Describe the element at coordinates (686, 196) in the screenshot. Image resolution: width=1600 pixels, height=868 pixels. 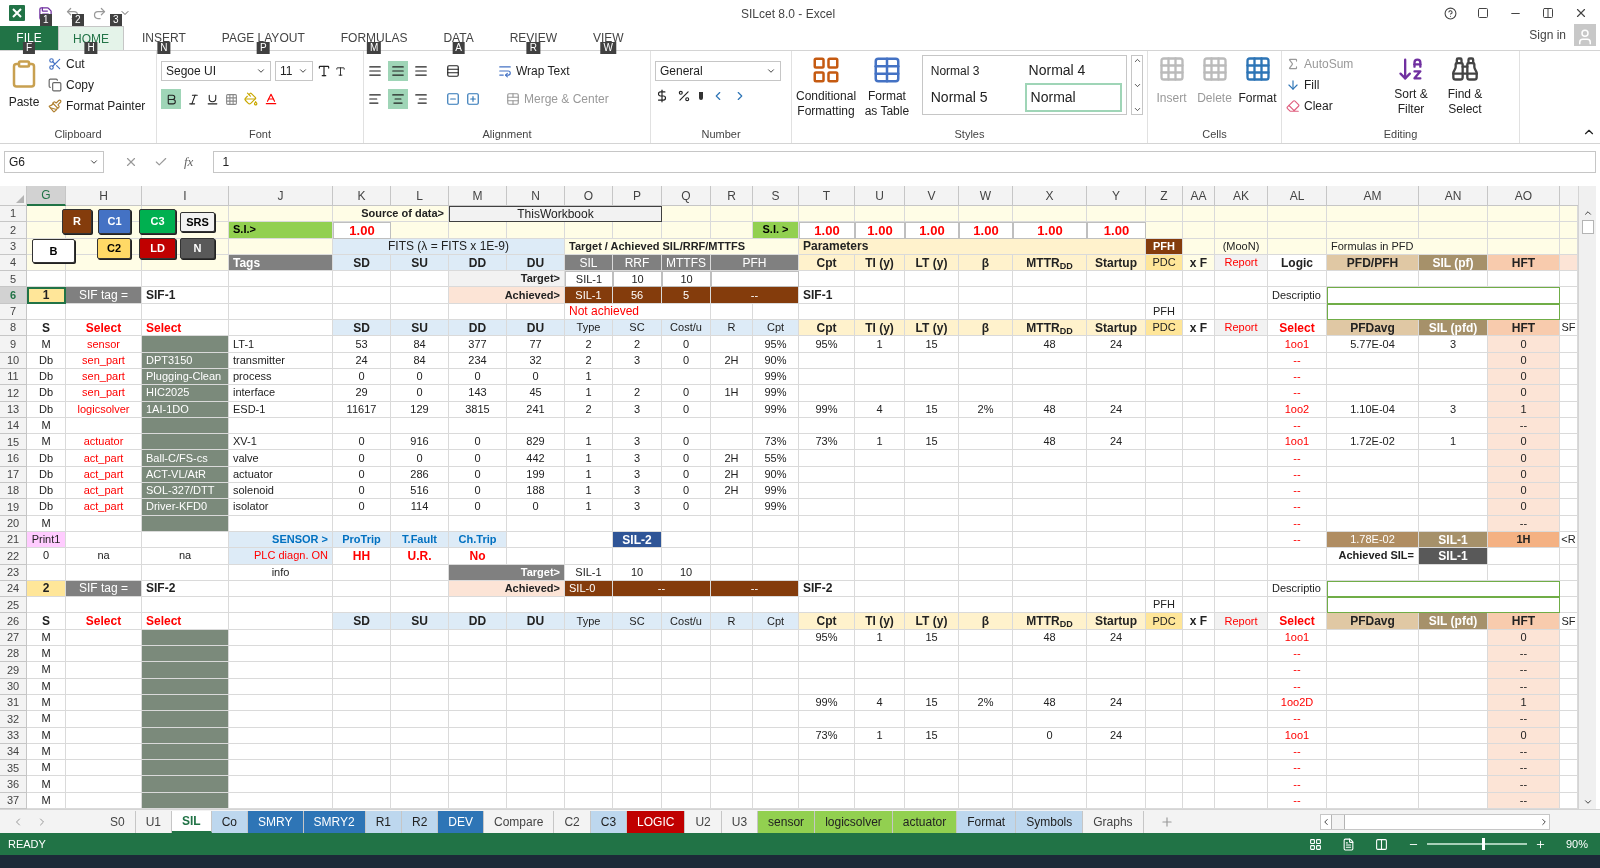
I see `column-header: Q` at that location.